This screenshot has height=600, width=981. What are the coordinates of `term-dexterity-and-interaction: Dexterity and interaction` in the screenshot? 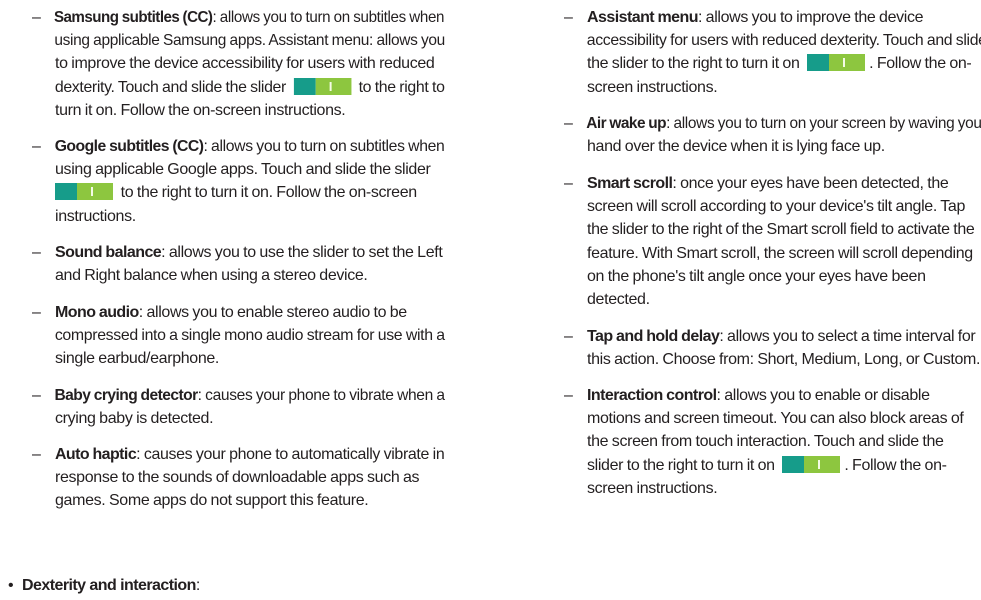 It's located at (109, 585).